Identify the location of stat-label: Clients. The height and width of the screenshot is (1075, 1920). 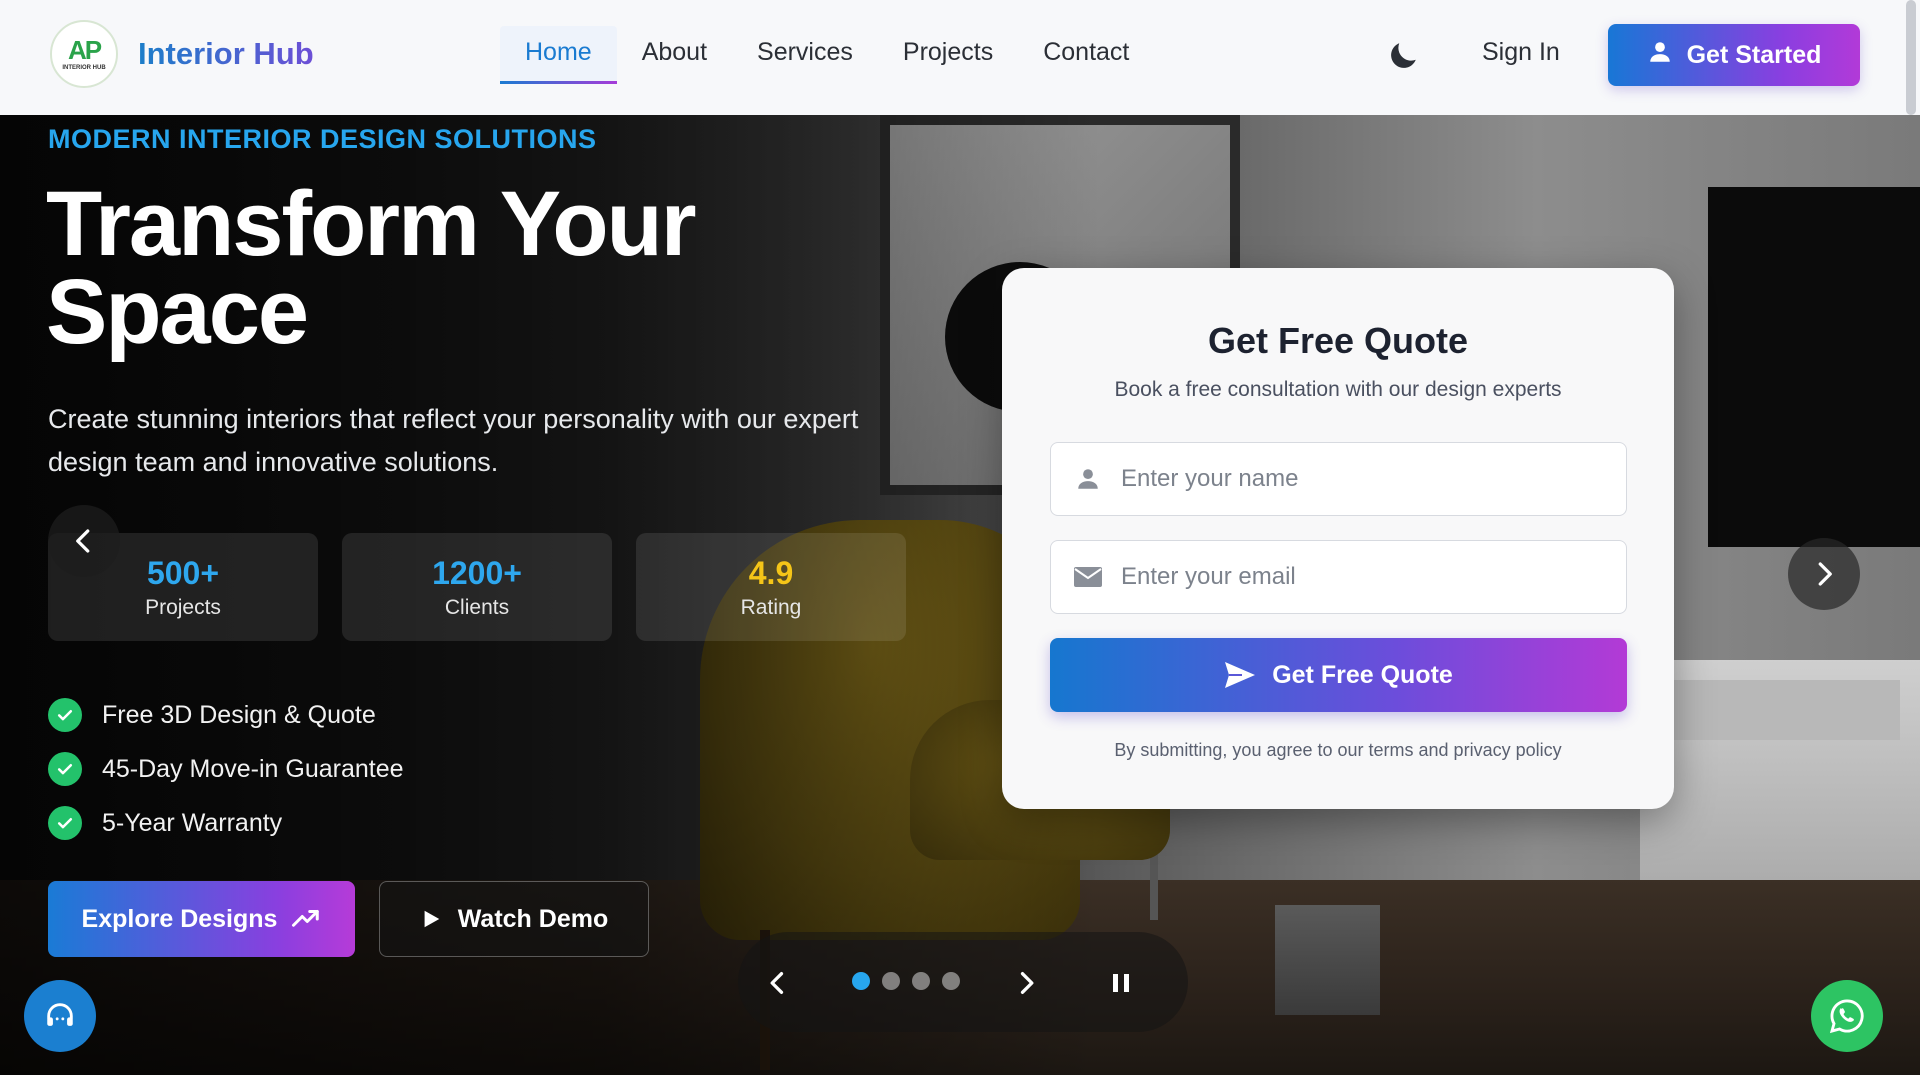
(477, 607).